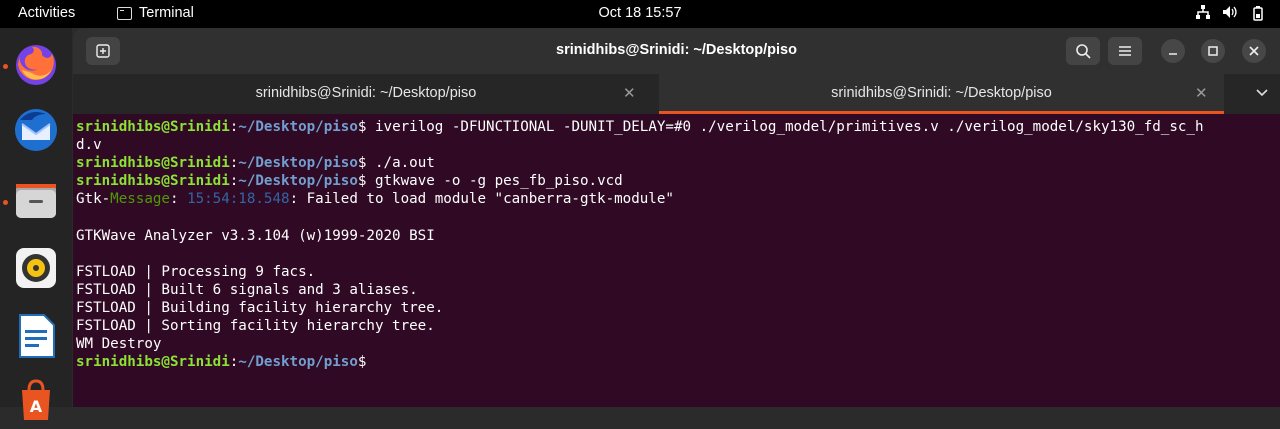 The height and width of the screenshot is (429, 1280). Describe the element at coordinates (404, 163) in the screenshot. I see `command-line: ./a.out` at that location.